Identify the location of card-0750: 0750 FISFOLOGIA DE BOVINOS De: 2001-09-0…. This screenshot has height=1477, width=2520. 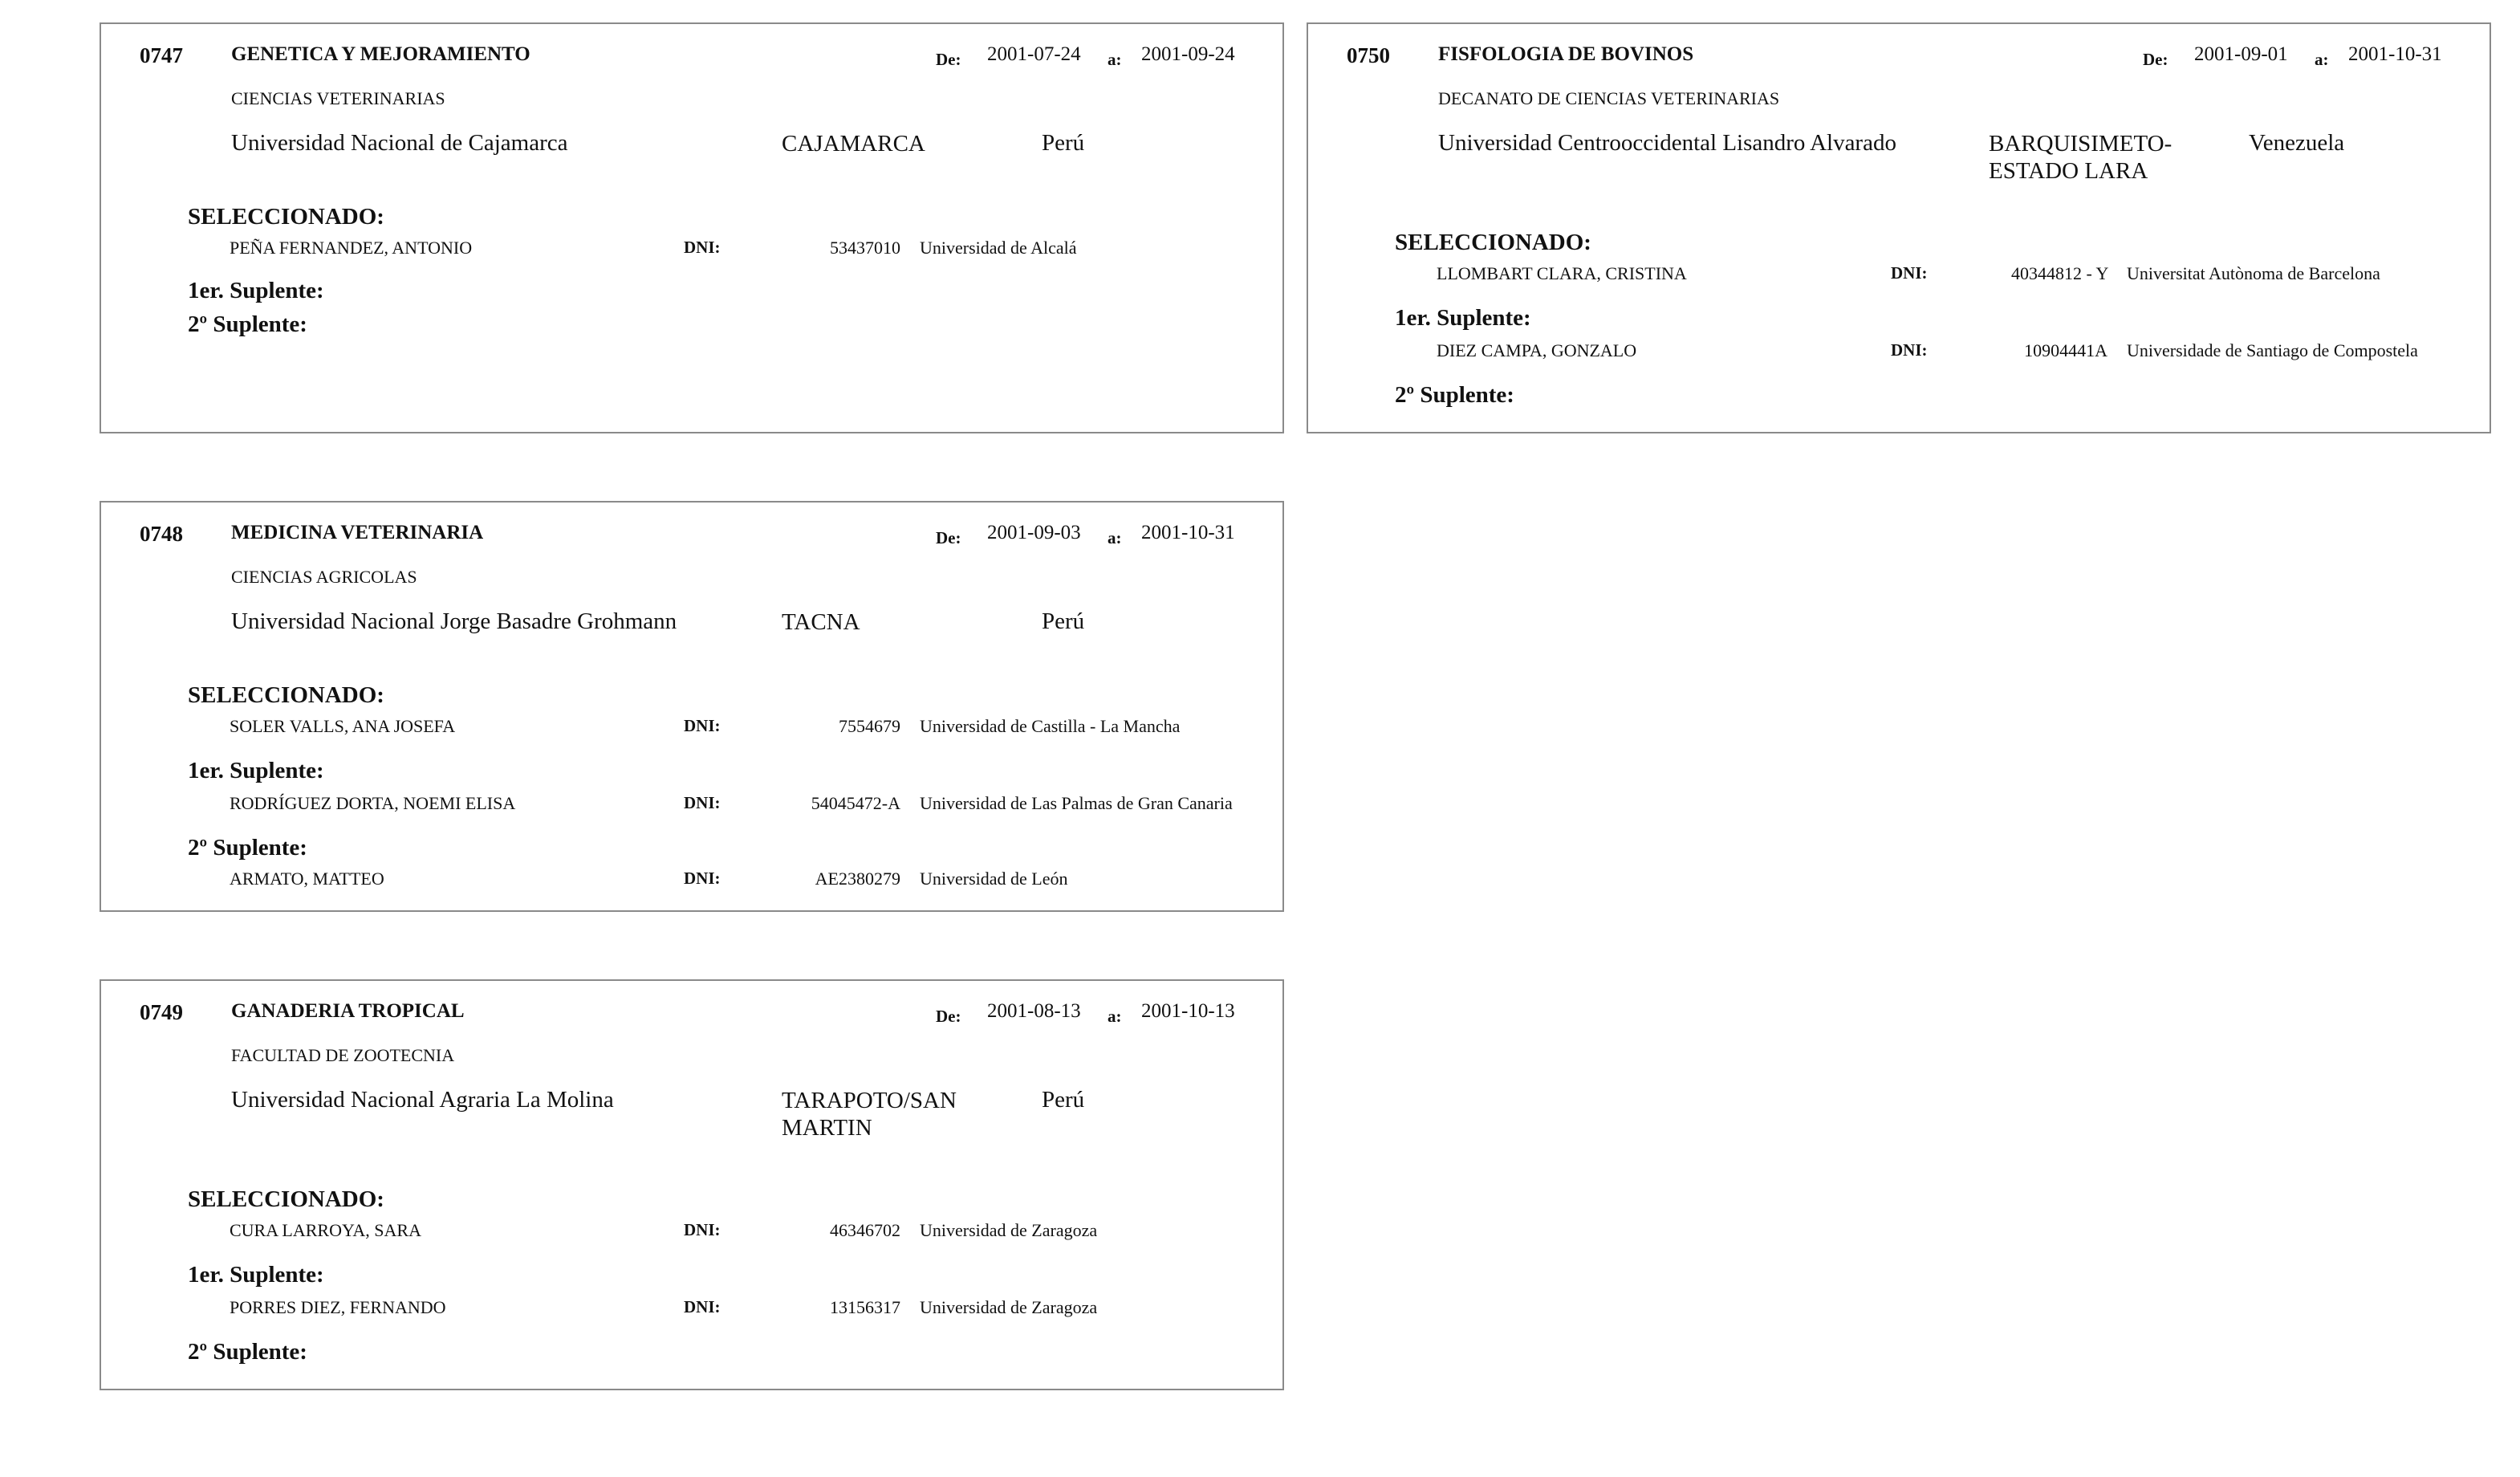
(1899, 228).